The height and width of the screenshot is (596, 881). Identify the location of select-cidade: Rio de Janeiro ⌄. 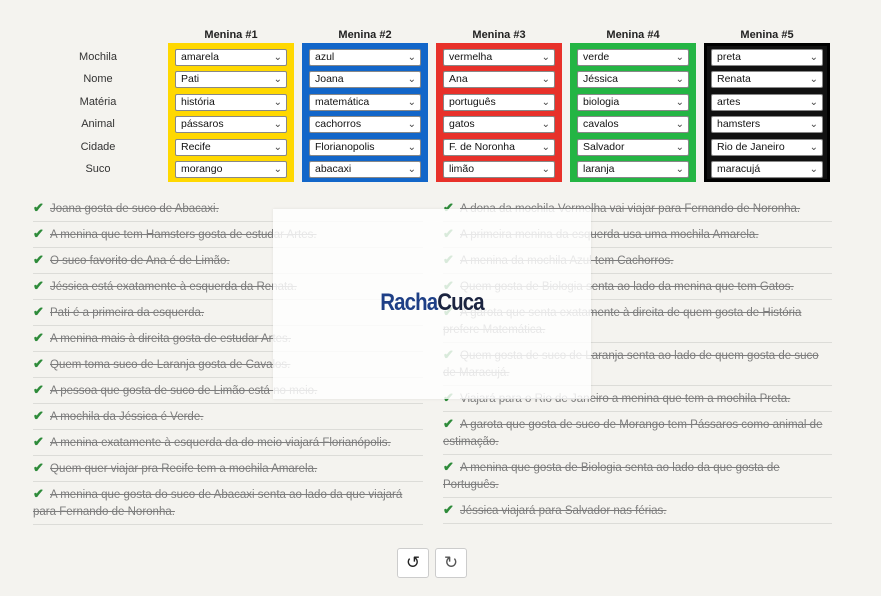
(767, 147).